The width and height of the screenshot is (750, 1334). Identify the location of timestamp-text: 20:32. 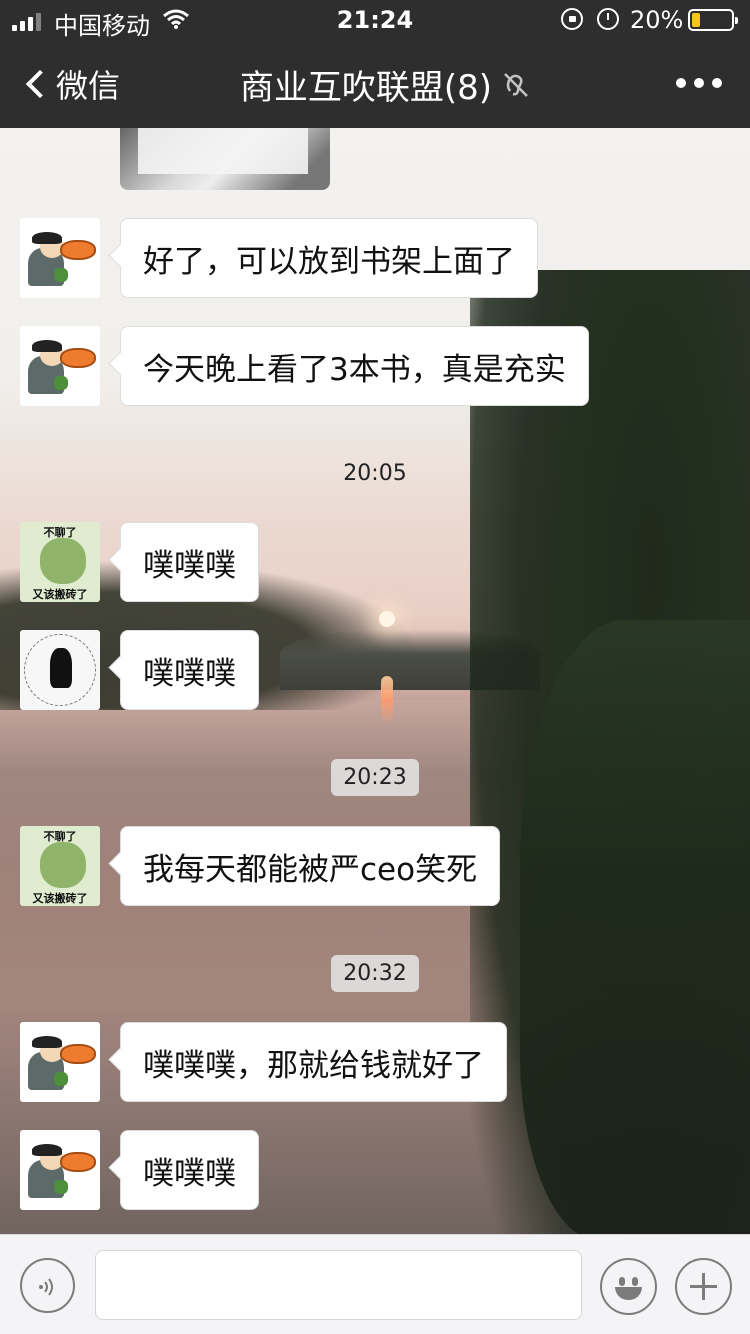
(375, 973).